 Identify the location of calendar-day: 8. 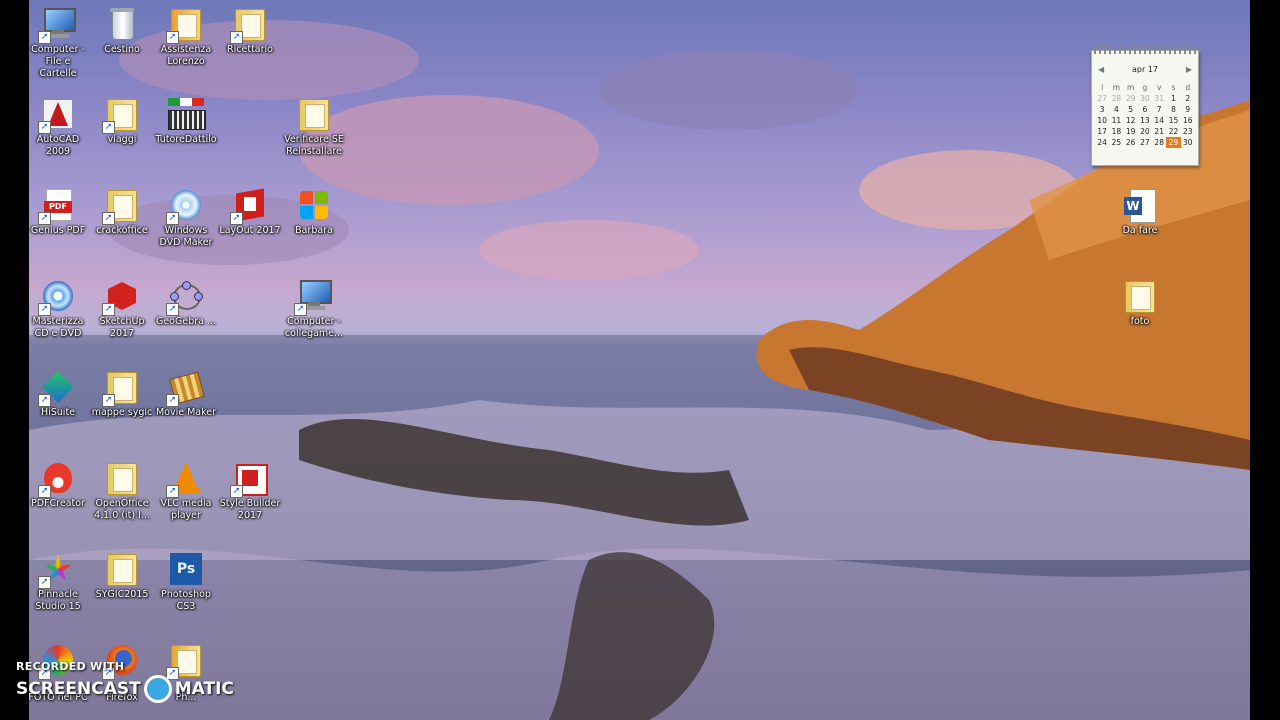
(1173, 109).